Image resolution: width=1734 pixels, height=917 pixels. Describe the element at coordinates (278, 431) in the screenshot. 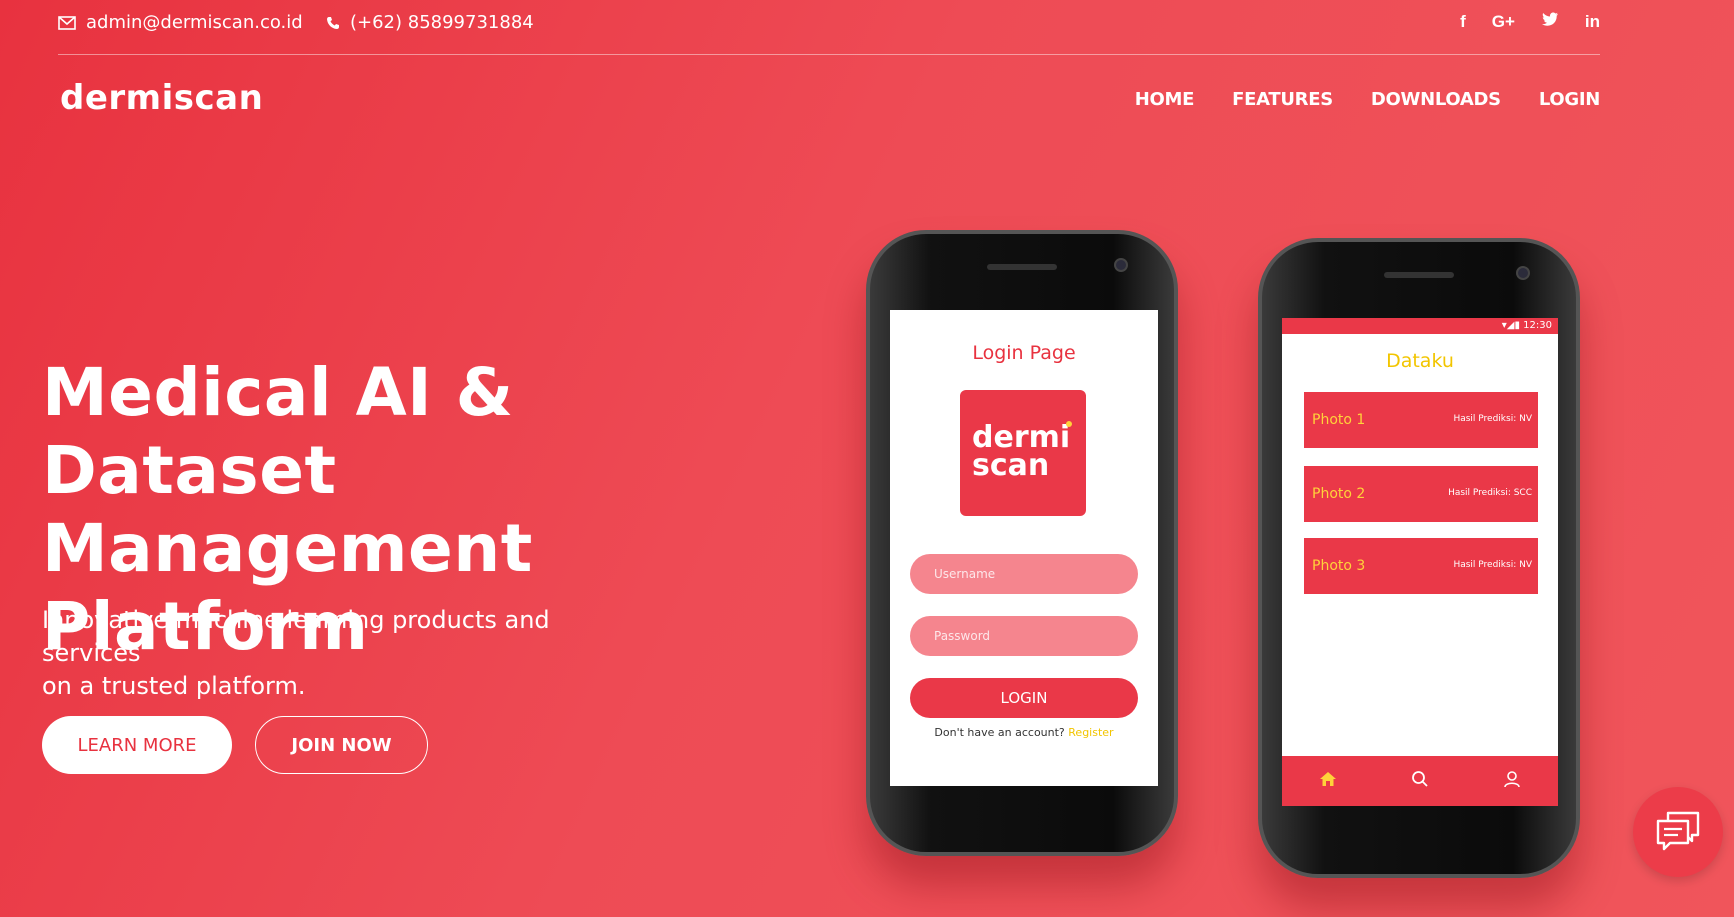

I see `hero-title-line-1: Medical AI & Dataset` at that location.